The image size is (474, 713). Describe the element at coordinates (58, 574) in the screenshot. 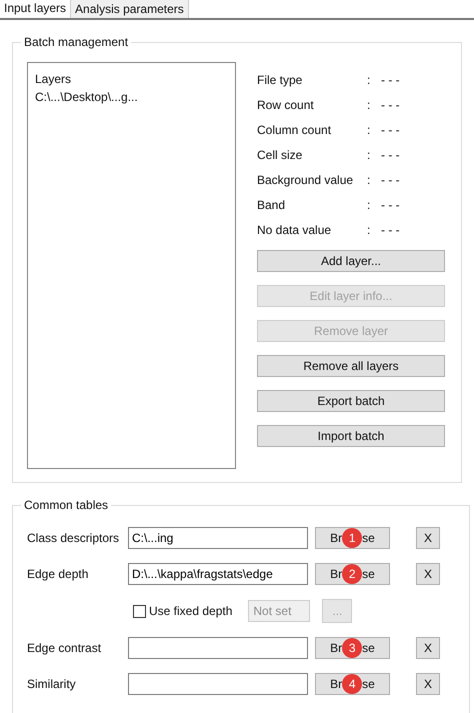

I see `field-label: Edge depth` at that location.